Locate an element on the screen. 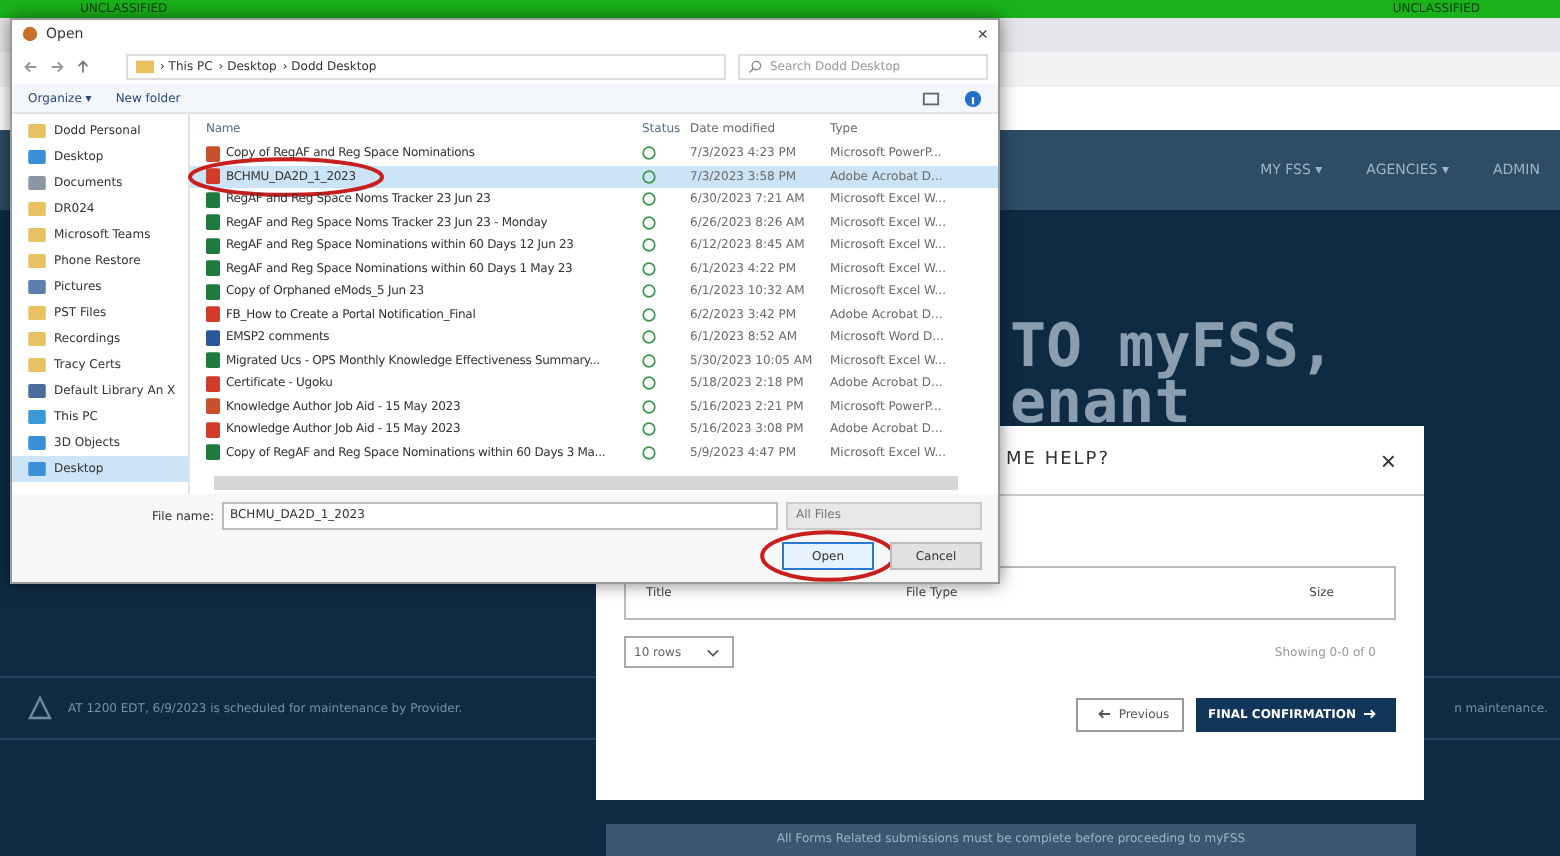 Image resolution: width=1560 pixels, height=856 pixels. arrow-left-icon is located at coordinates (1104, 714).